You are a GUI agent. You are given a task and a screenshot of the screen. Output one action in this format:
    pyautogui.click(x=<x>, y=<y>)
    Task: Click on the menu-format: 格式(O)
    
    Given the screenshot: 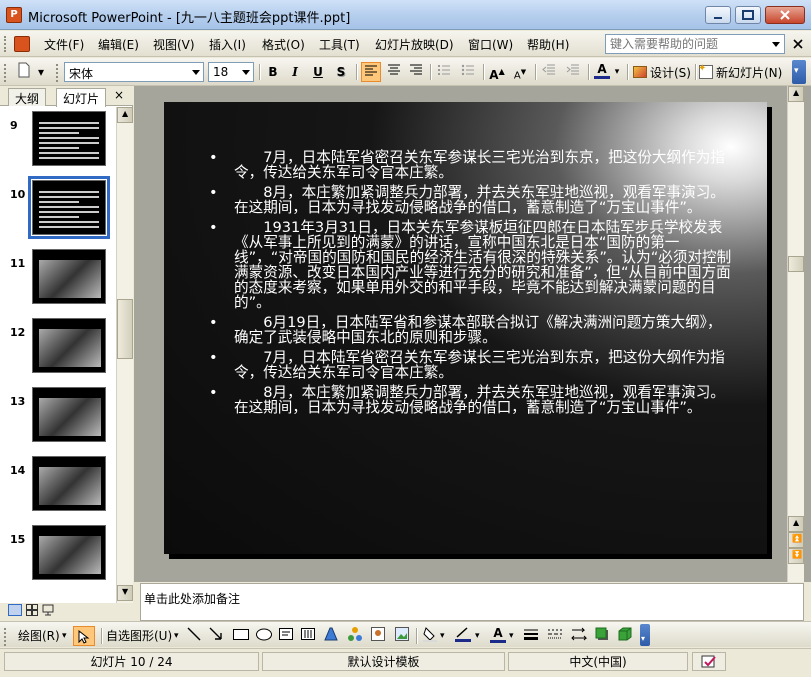 What is the action you would take?
    pyautogui.click(x=283, y=44)
    